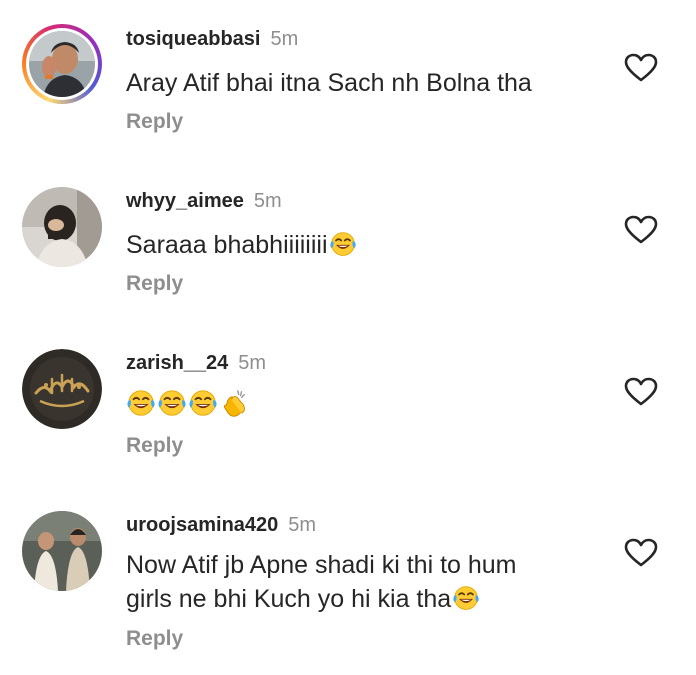 The height and width of the screenshot is (675, 696). I want to click on comment-text, so click(361, 405).